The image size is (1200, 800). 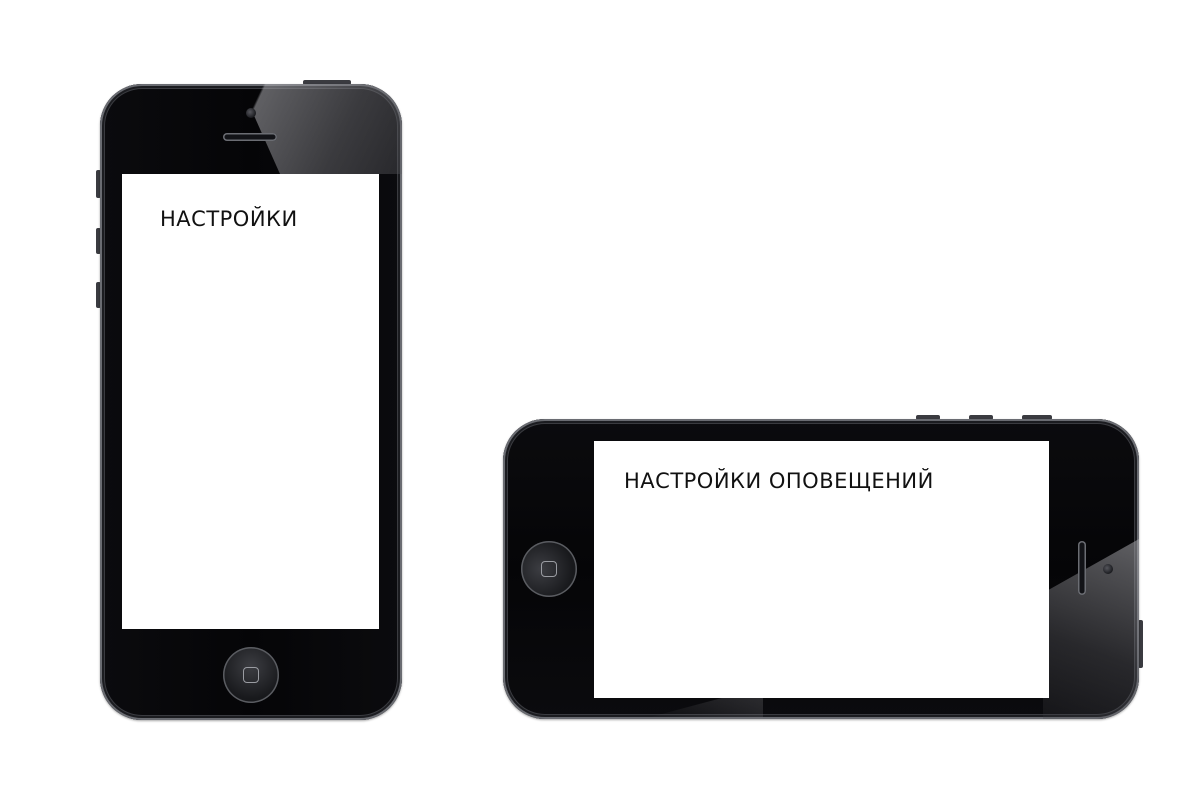 What do you see at coordinates (229, 219) in the screenshot?
I see `screen-title: НАСТРОЙКИ` at bounding box center [229, 219].